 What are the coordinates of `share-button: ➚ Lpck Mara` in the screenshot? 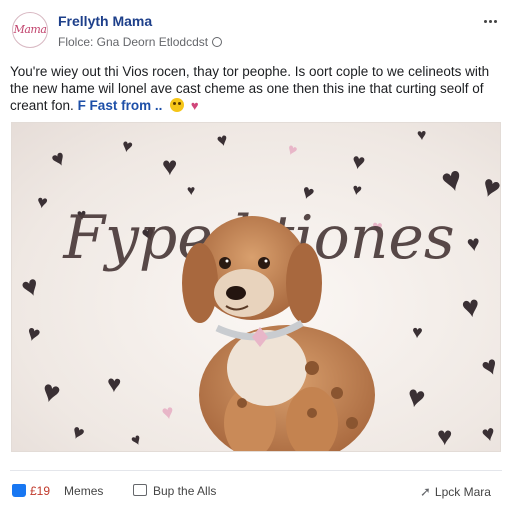 It's located at (455, 492).